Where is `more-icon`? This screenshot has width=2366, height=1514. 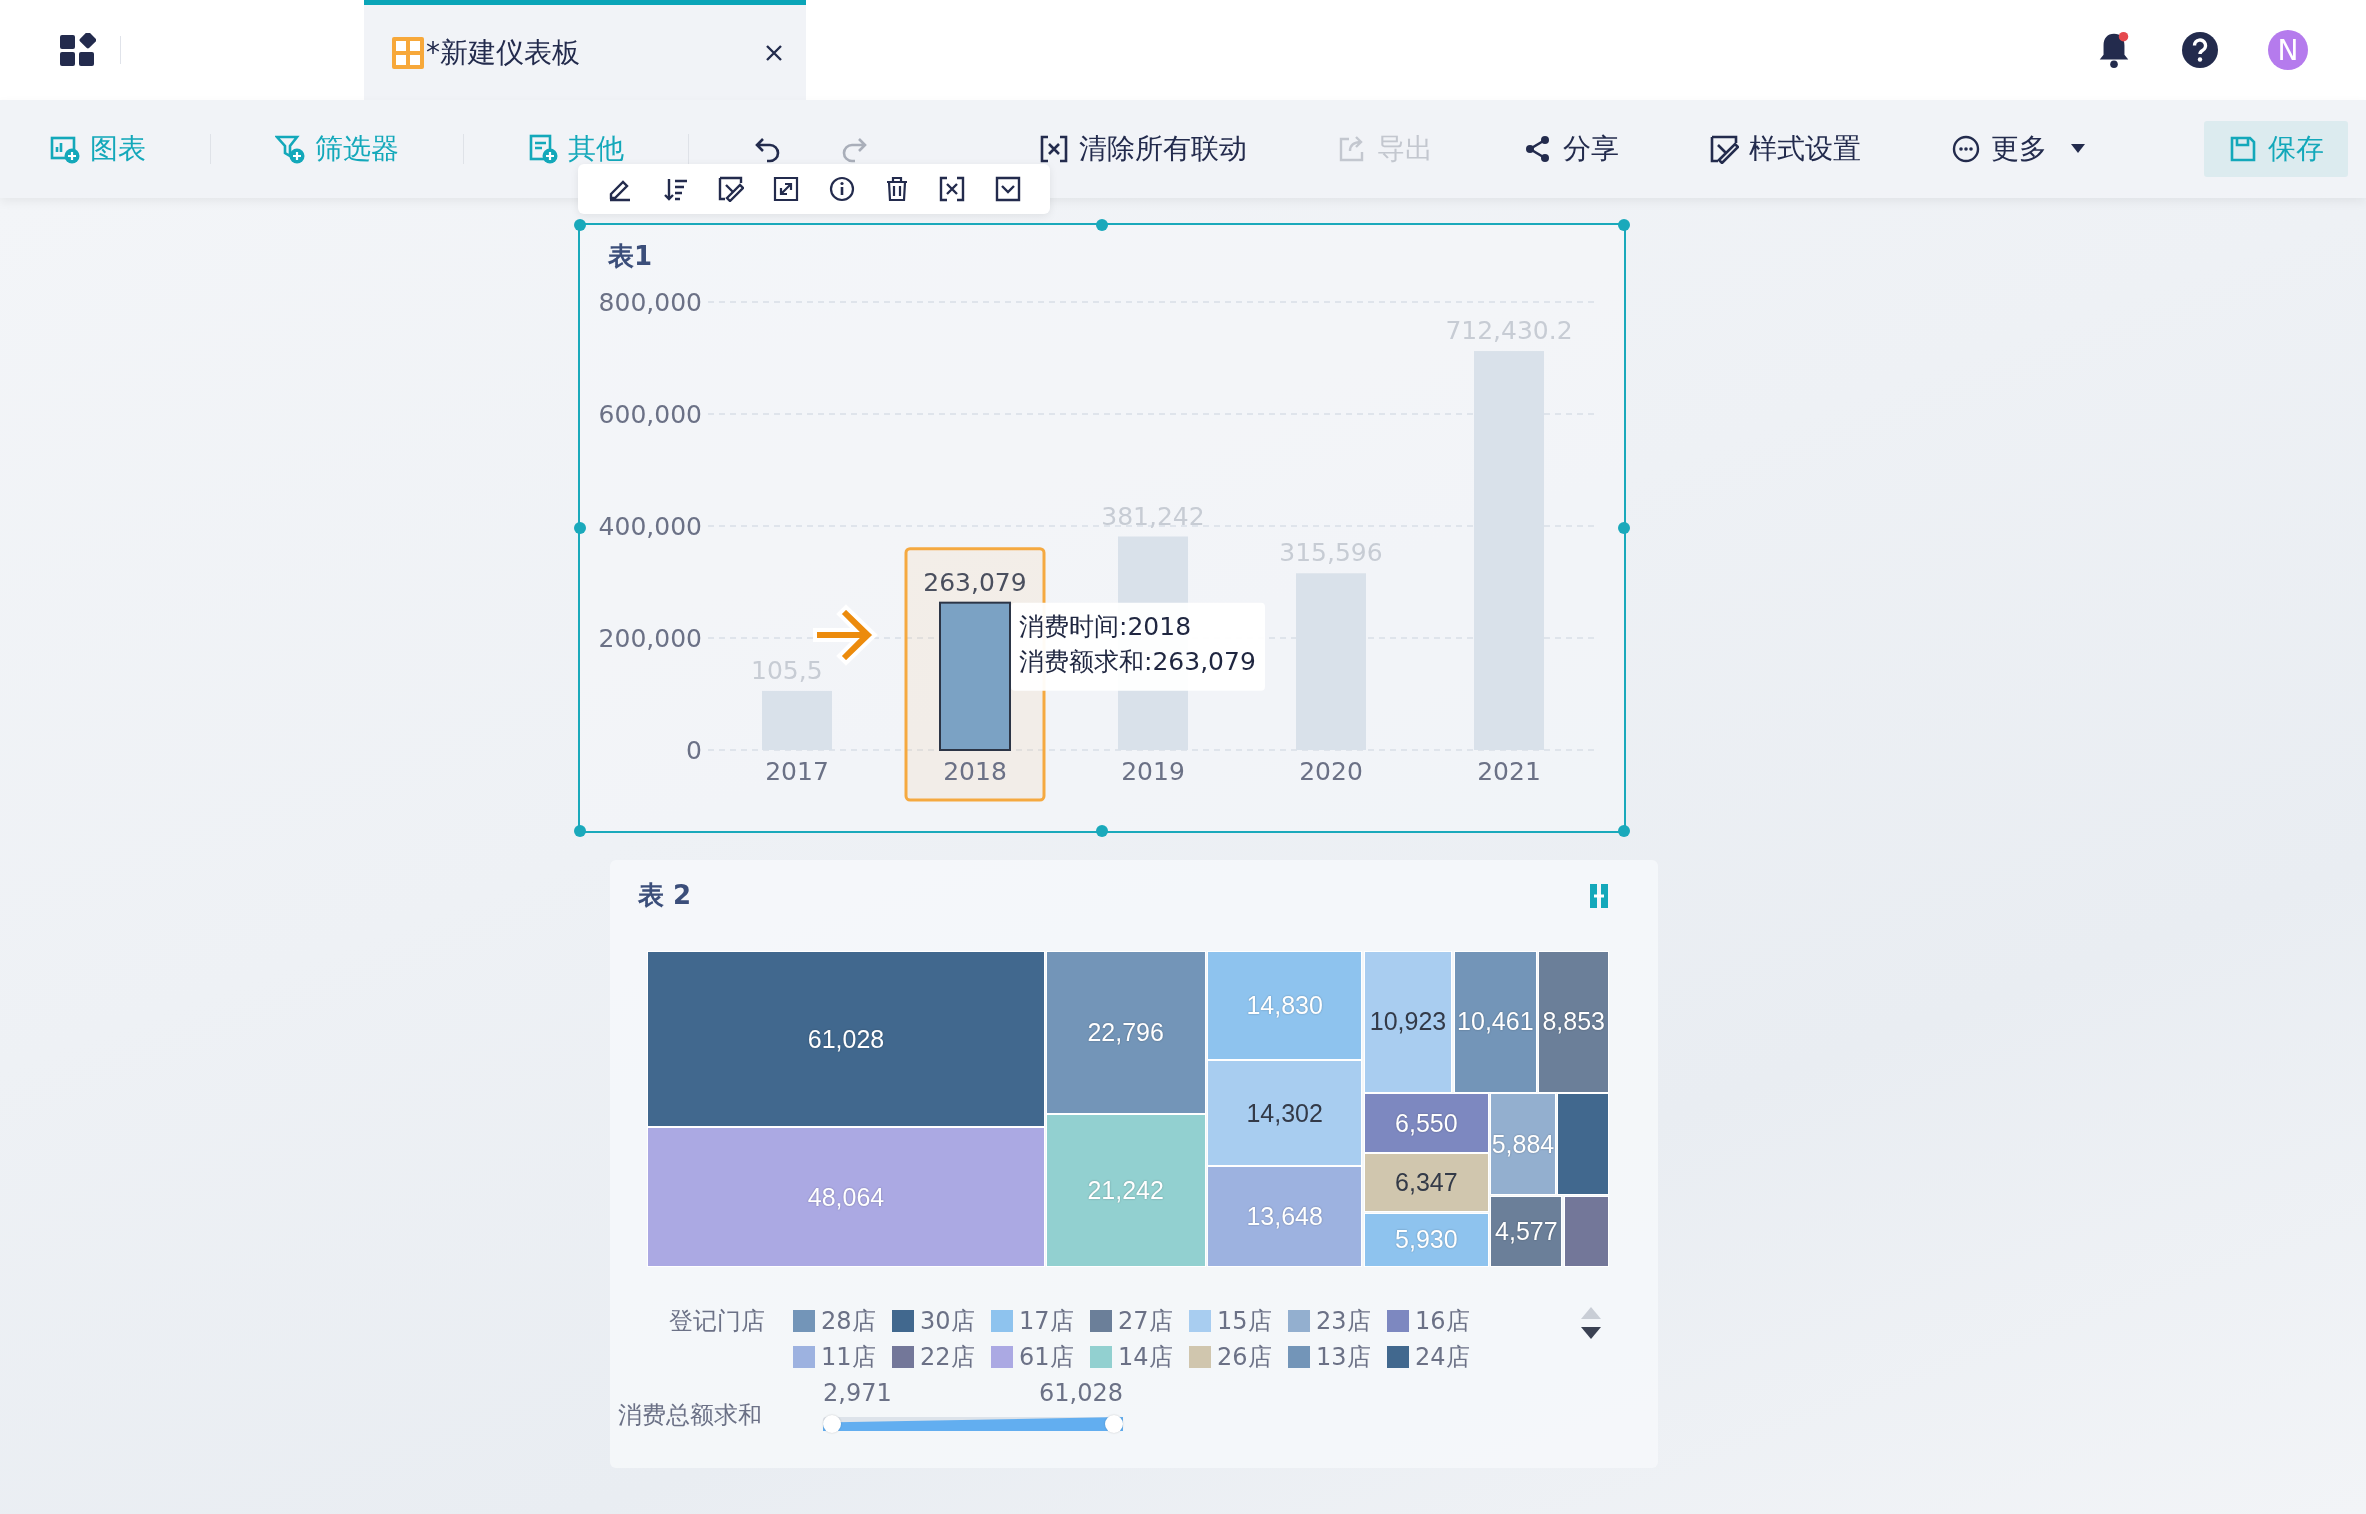 more-icon is located at coordinates (1966, 149).